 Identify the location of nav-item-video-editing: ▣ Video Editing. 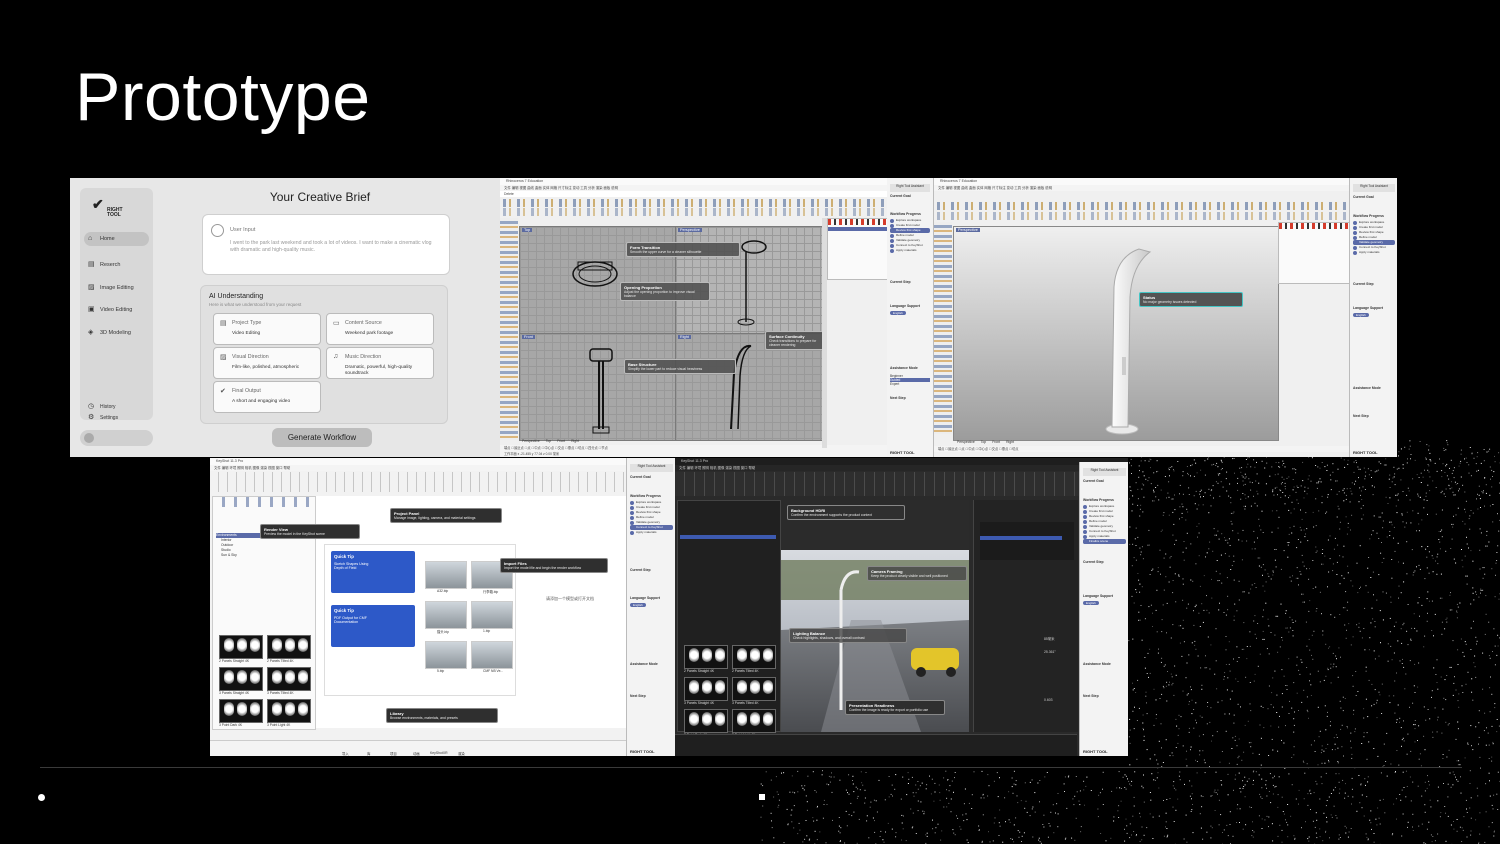
(116, 310).